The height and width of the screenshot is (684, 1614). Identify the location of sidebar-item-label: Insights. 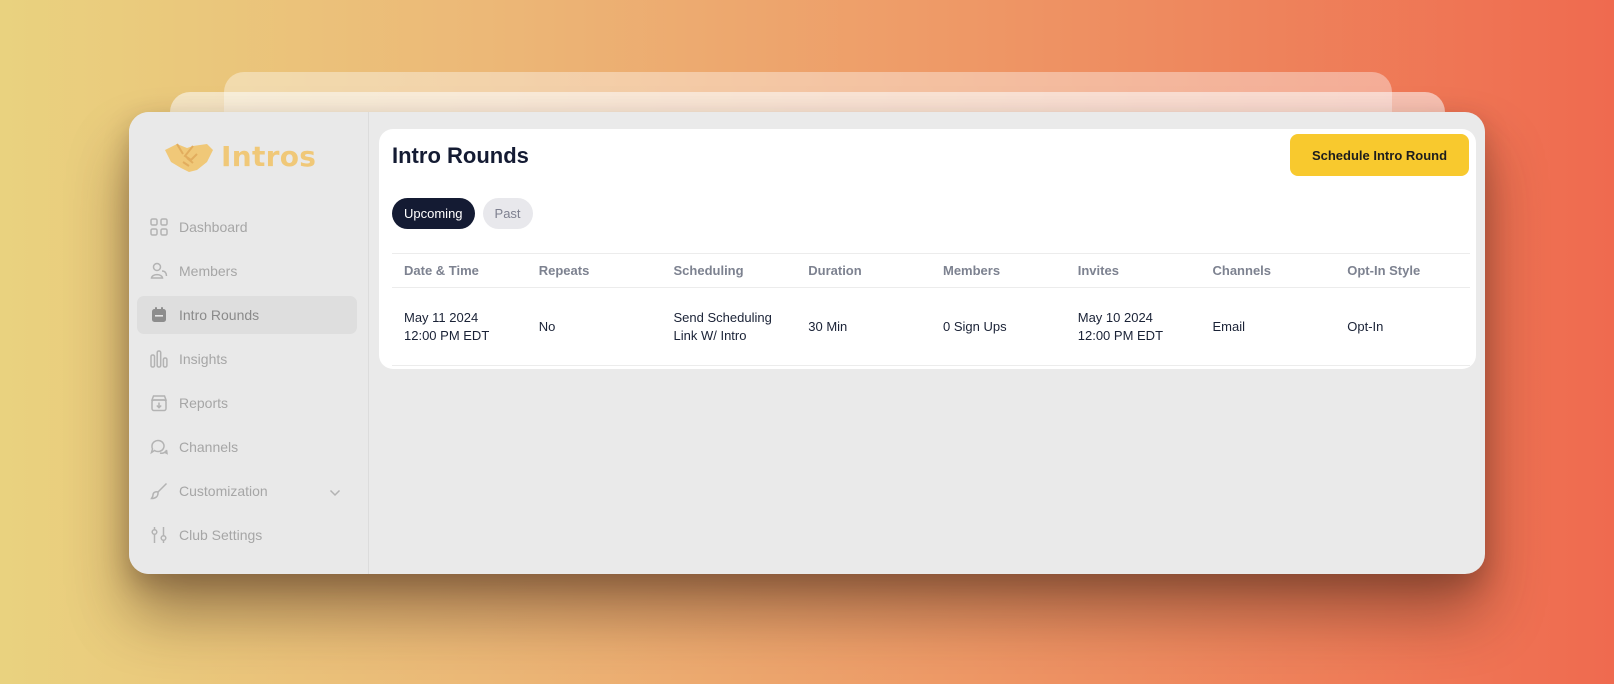
(203, 359).